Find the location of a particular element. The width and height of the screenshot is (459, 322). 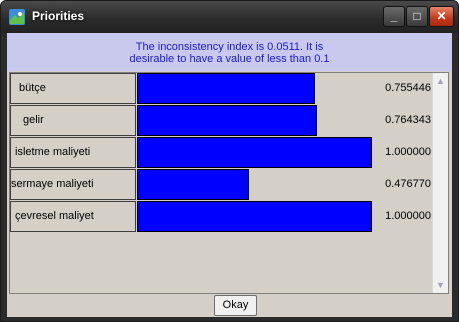

window-title: Priorities is located at coordinates (58, 16).